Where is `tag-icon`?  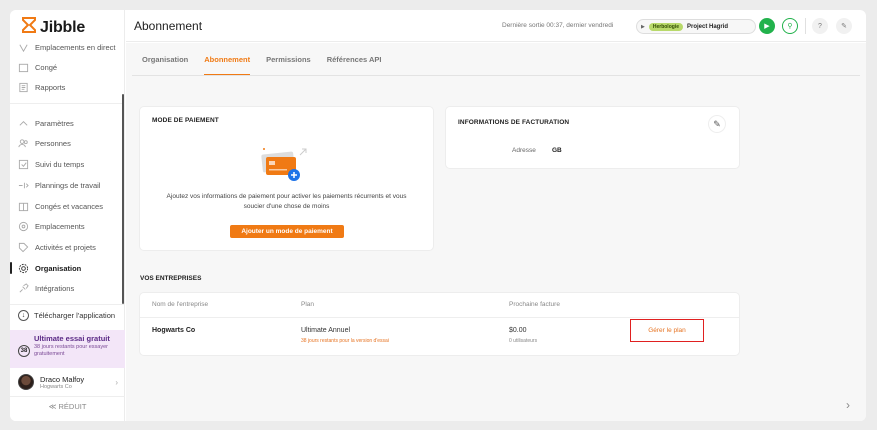 tag-icon is located at coordinates (23, 247).